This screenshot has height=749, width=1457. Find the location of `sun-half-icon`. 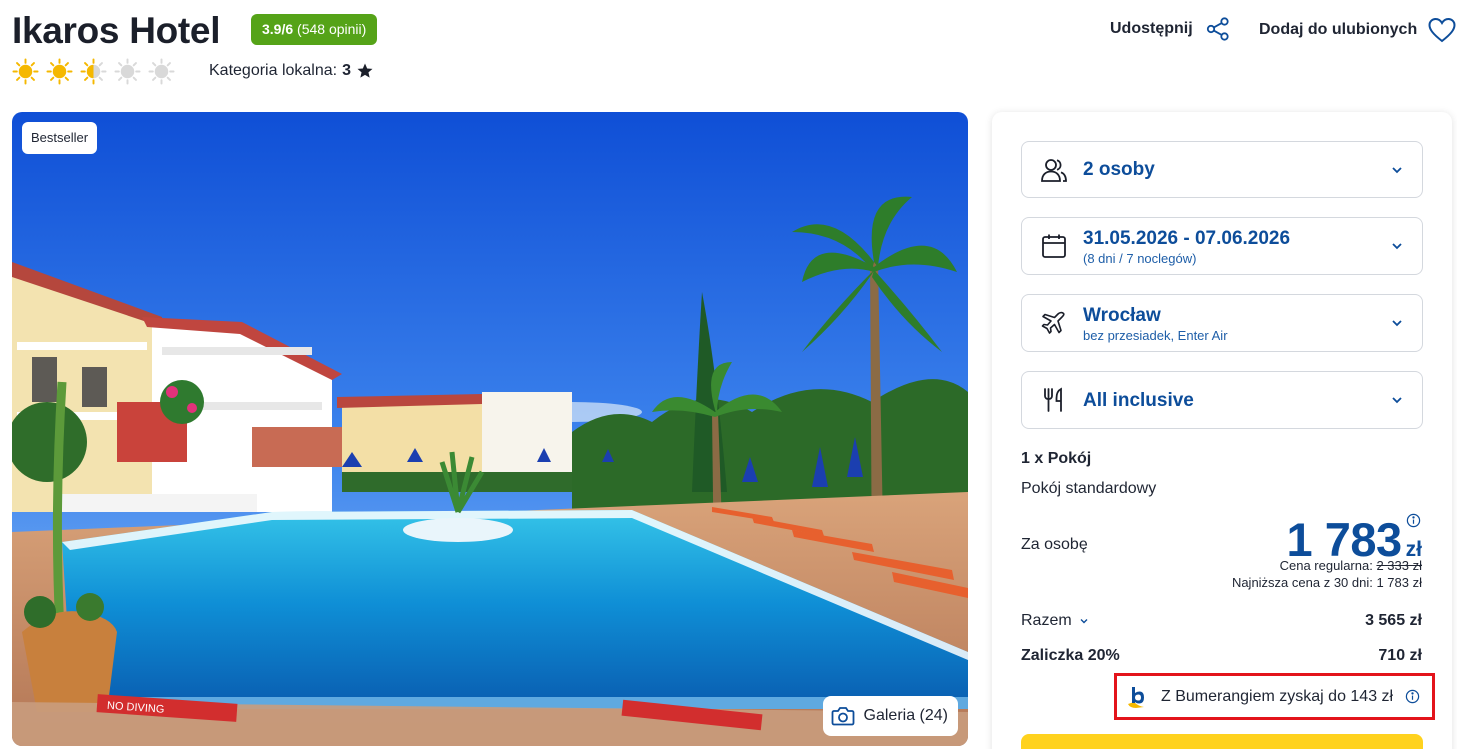

sun-half-icon is located at coordinates (93, 71).